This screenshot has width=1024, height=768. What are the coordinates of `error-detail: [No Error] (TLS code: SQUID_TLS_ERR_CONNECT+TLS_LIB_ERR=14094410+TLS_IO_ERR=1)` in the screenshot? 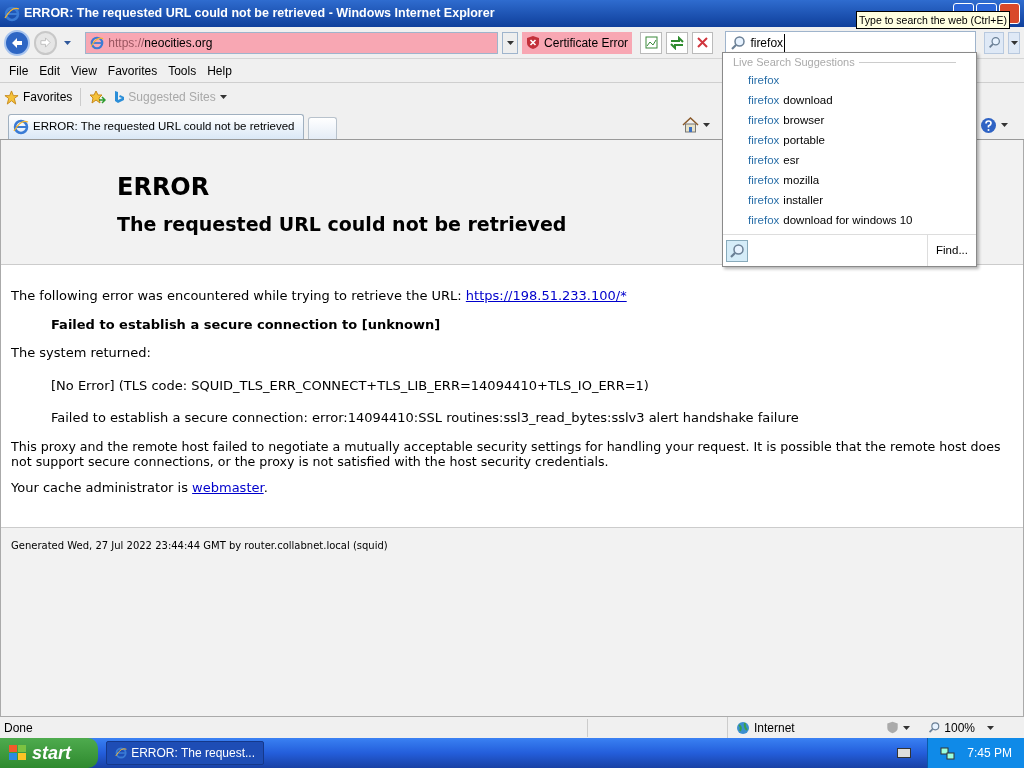 It's located at (350, 385).